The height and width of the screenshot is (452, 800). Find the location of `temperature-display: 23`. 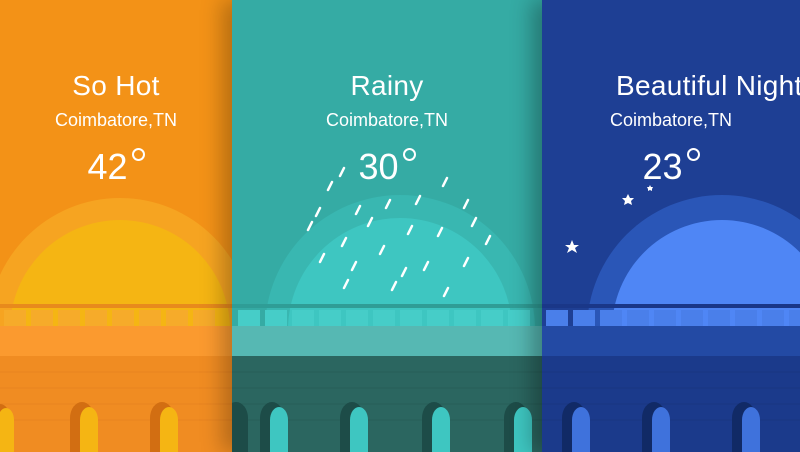

temperature-display: 23 is located at coordinates (671, 167).